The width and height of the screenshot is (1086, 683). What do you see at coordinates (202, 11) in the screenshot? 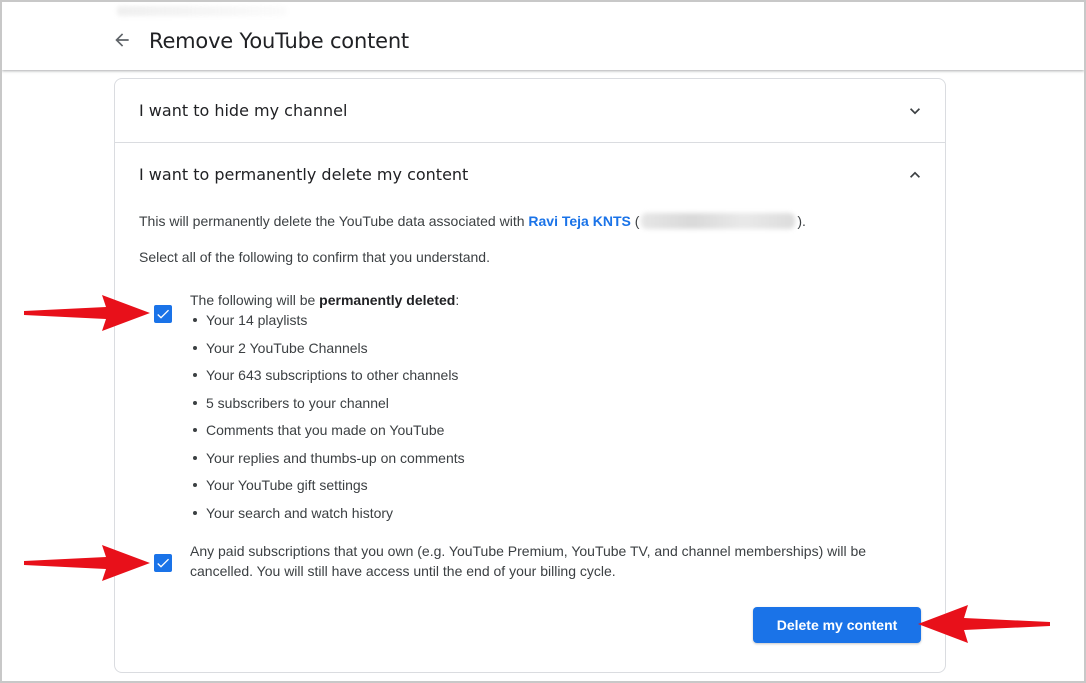
I see `blurred-header-text` at bounding box center [202, 11].